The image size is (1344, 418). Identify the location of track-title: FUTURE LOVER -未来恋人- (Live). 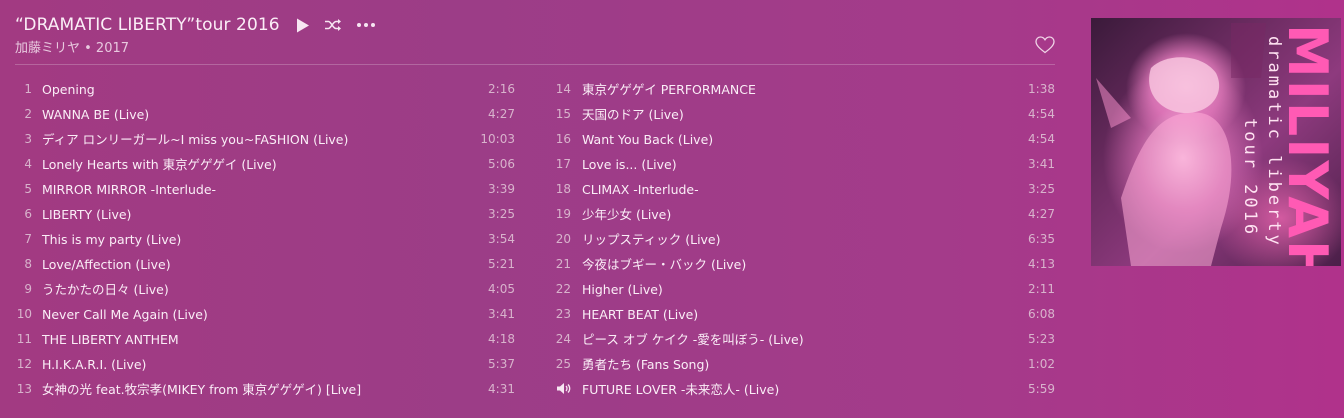
(681, 389).